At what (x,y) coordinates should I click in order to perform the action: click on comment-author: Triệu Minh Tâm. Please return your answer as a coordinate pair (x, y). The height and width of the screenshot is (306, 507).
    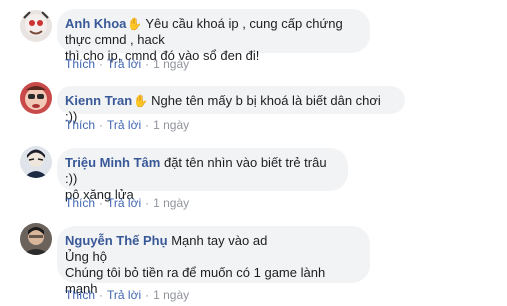
    Looking at the image, I should click on (112, 162).